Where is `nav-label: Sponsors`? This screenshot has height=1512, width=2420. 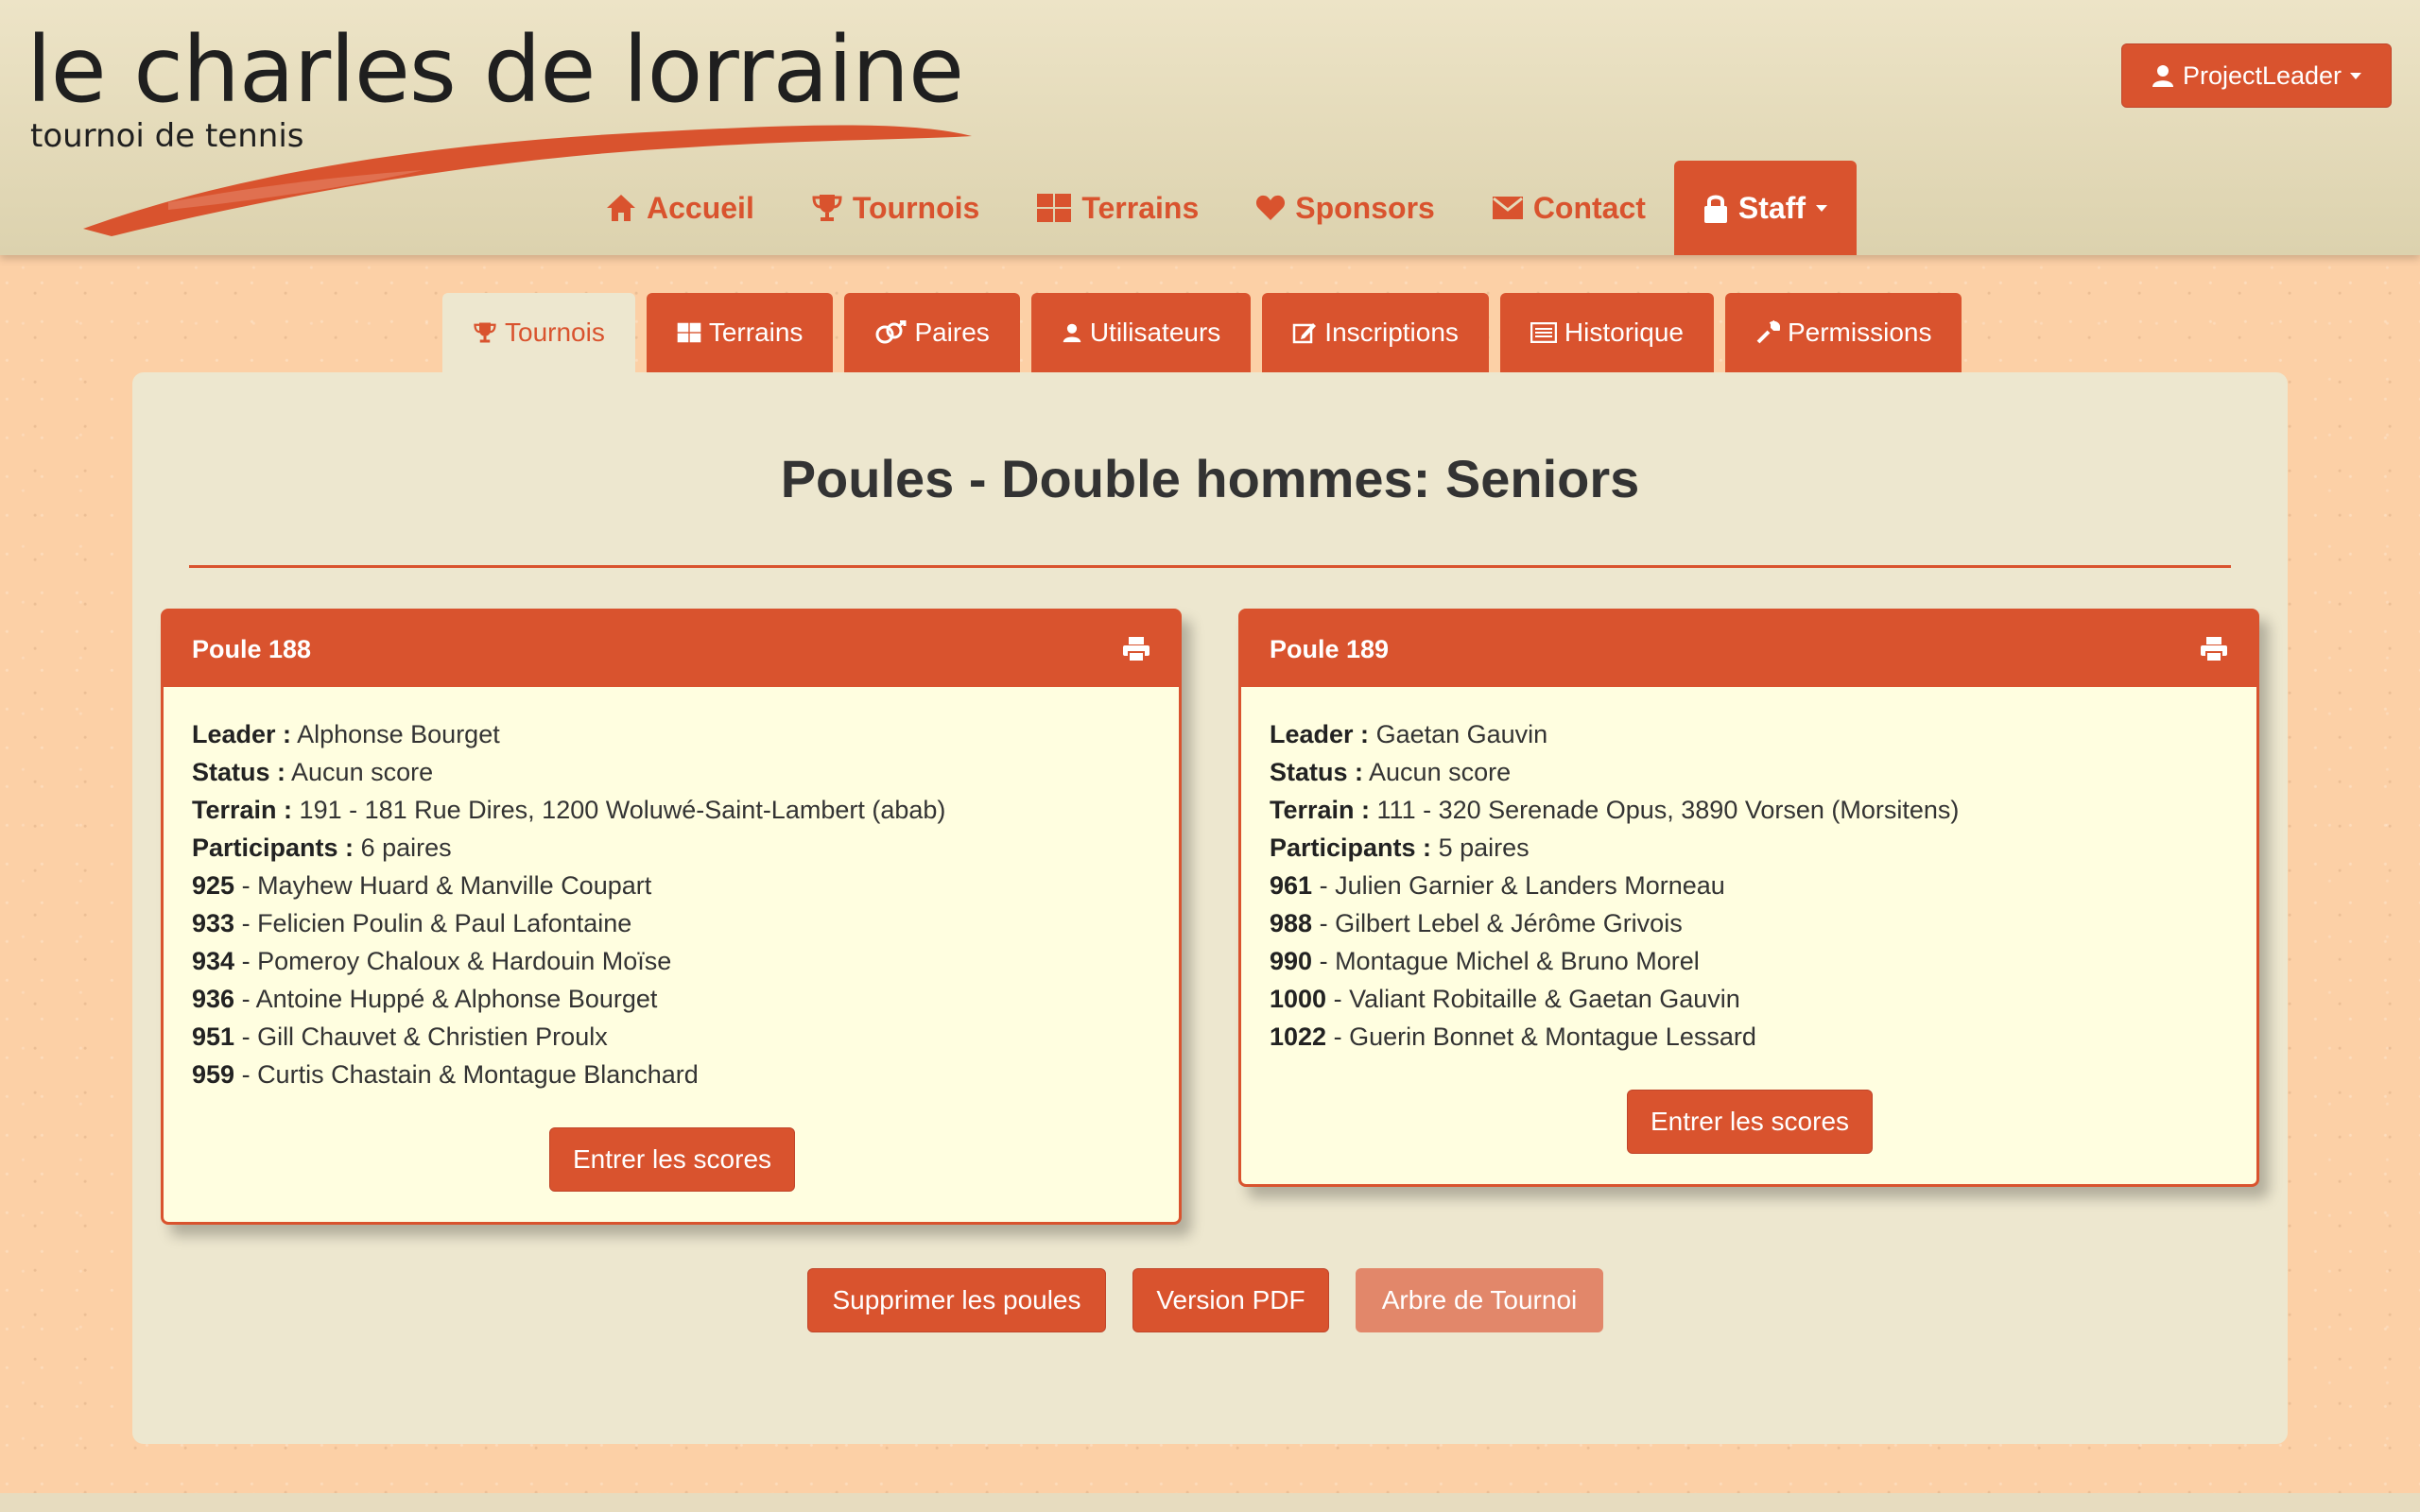 nav-label: Sponsors is located at coordinates (1365, 207).